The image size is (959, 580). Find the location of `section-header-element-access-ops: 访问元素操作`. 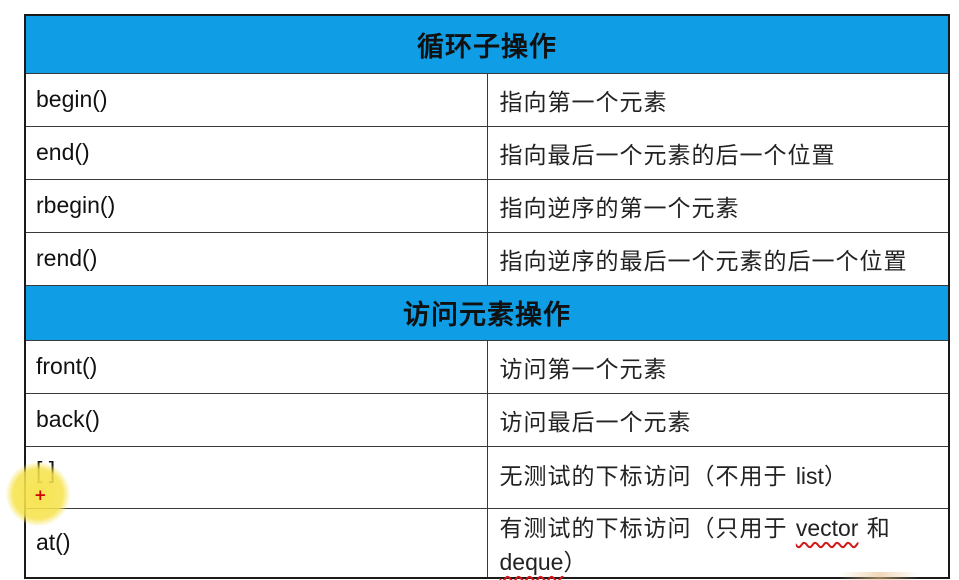

section-header-element-access-ops: 访问元素操作 is located at coordinates (487, 312).